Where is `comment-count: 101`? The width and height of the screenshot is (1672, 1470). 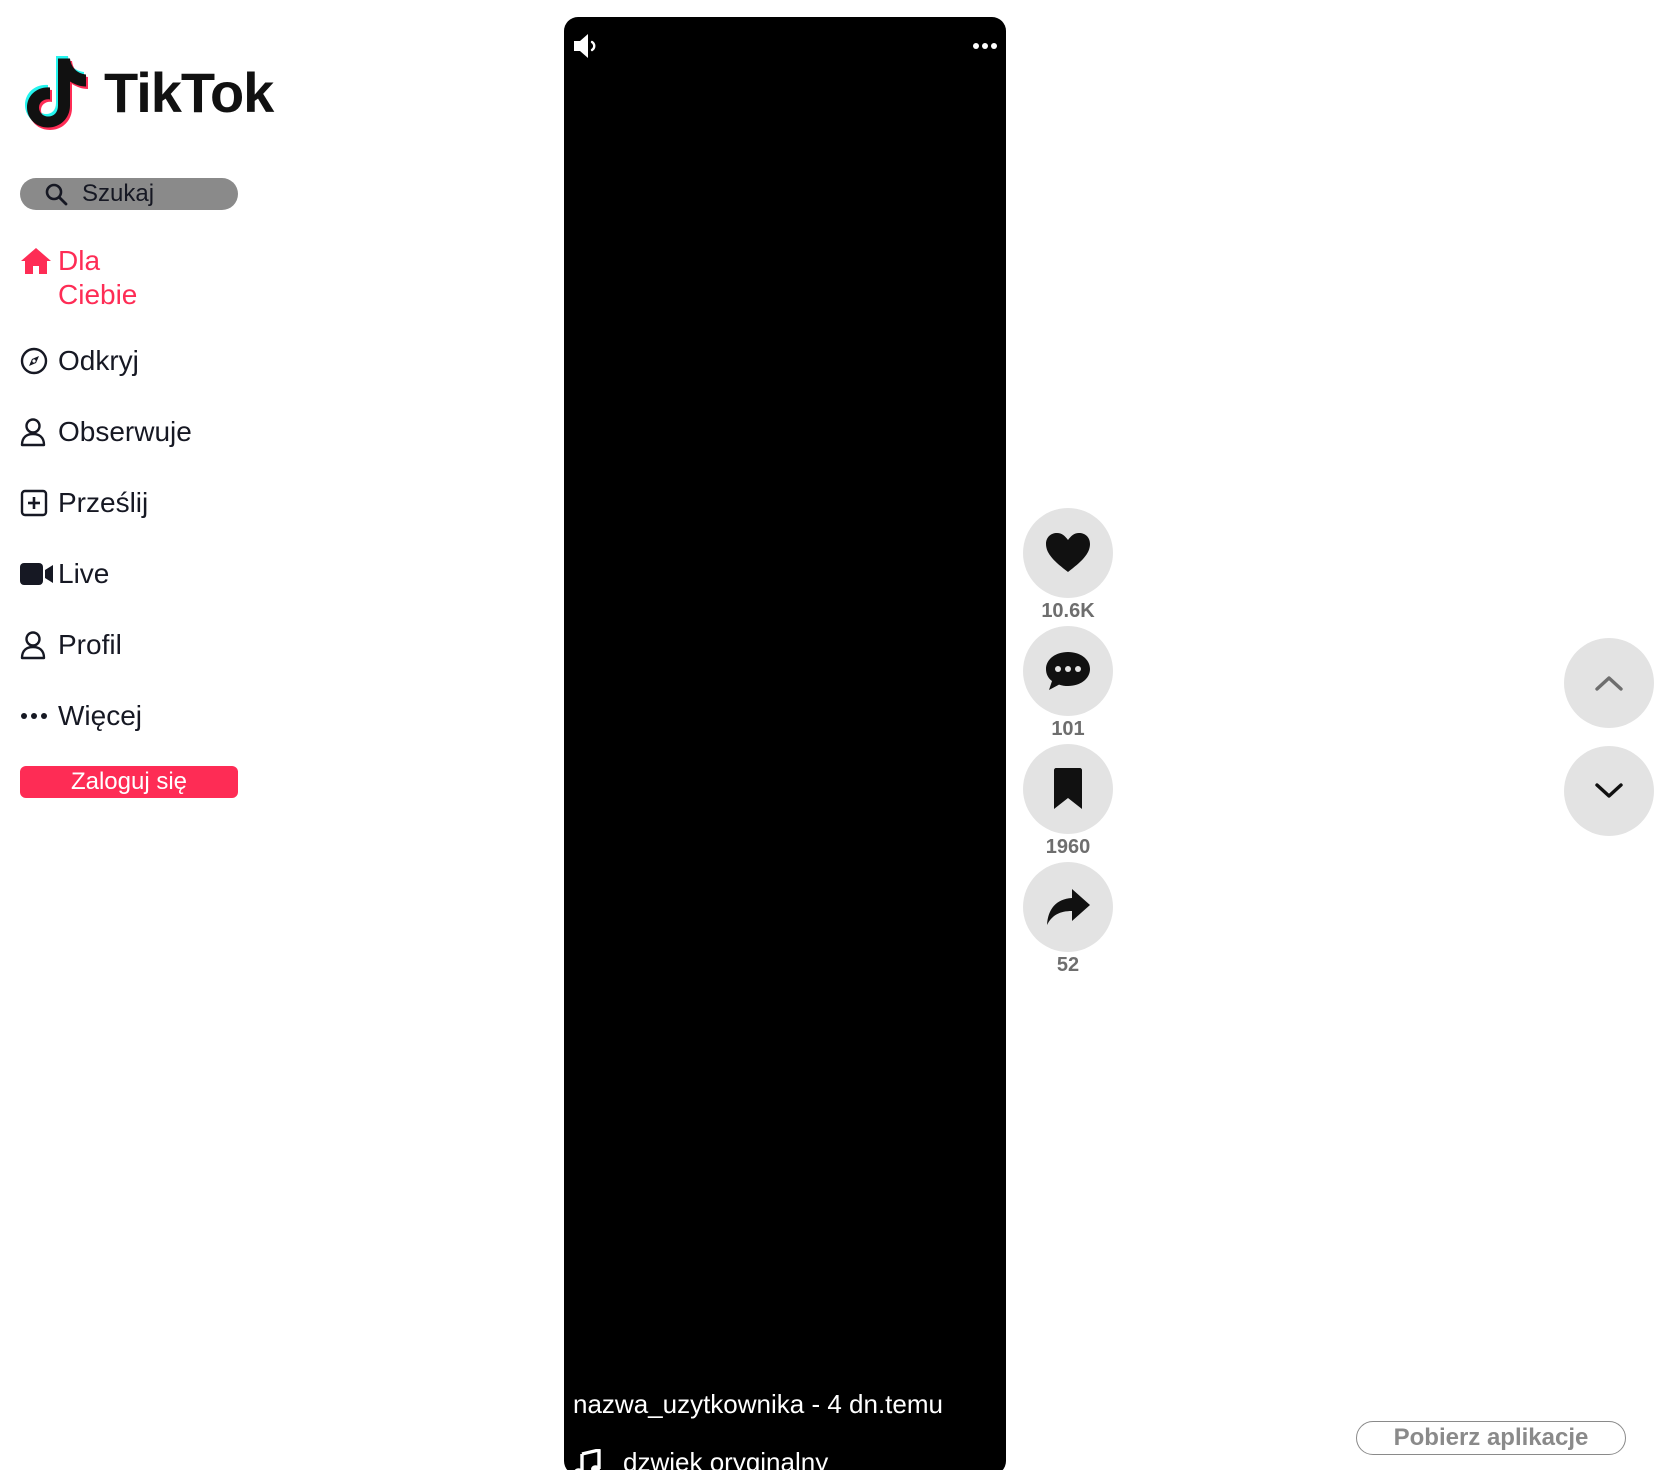 comment-count: 101 is located at coordinates (1068, 729).